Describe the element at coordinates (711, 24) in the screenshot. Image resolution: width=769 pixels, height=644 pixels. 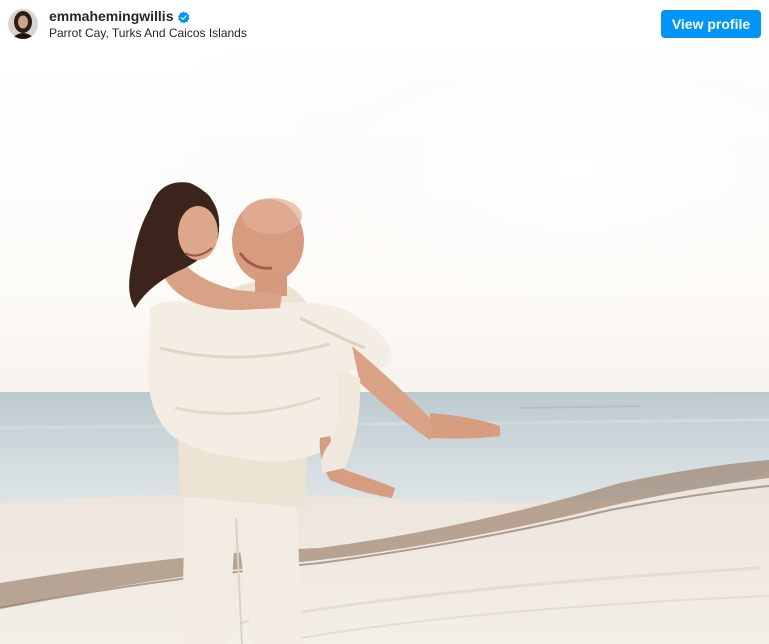
I see `view-profile-button: View profile` at that location.